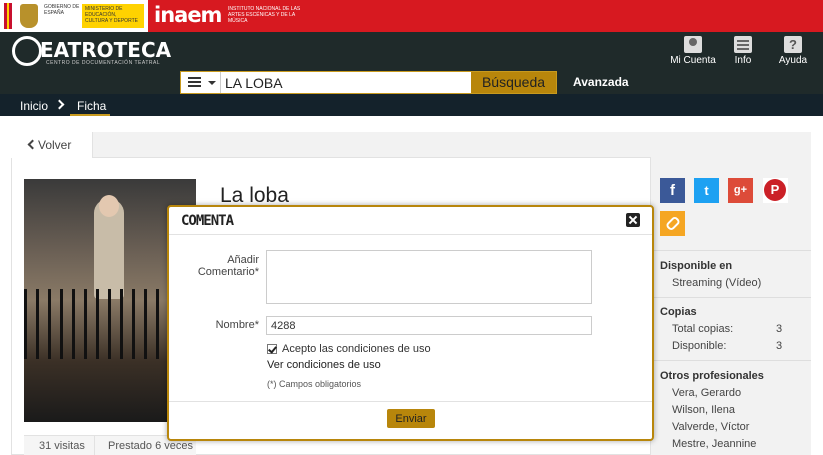  I want to click on send-button: Enviar, so click(411, 418).